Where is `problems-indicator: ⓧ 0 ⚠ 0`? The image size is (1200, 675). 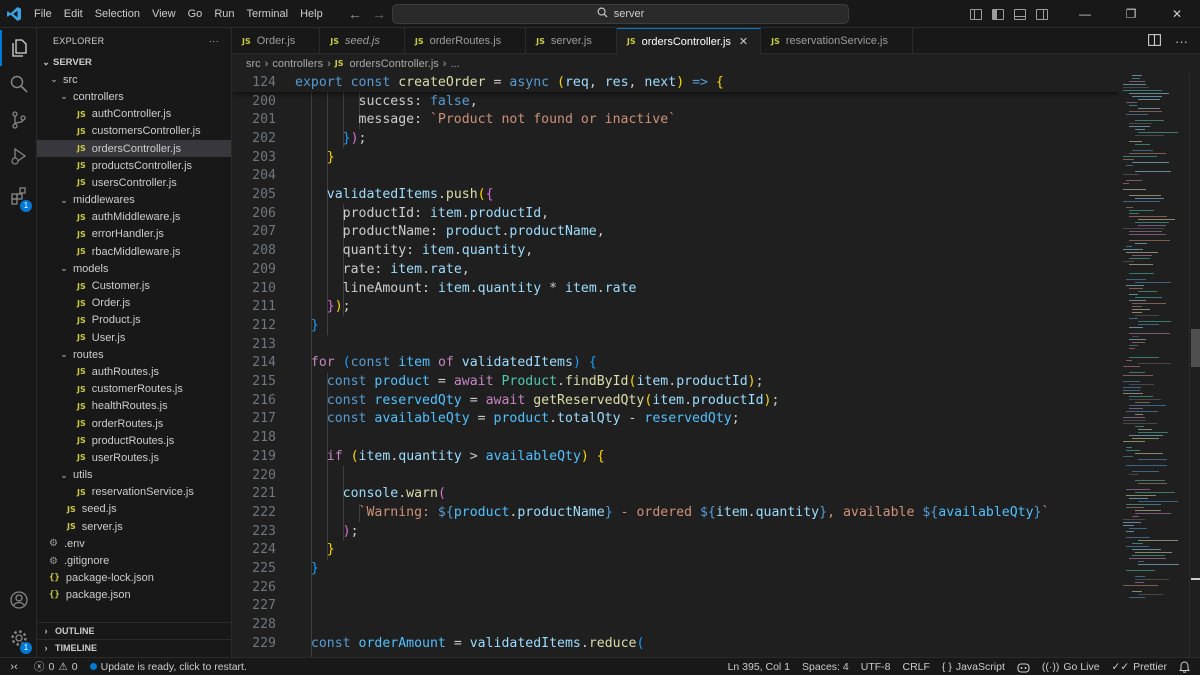 problems-indicator: ⓧ 0 ⚠ 0 is located at coordinates (56, 666).